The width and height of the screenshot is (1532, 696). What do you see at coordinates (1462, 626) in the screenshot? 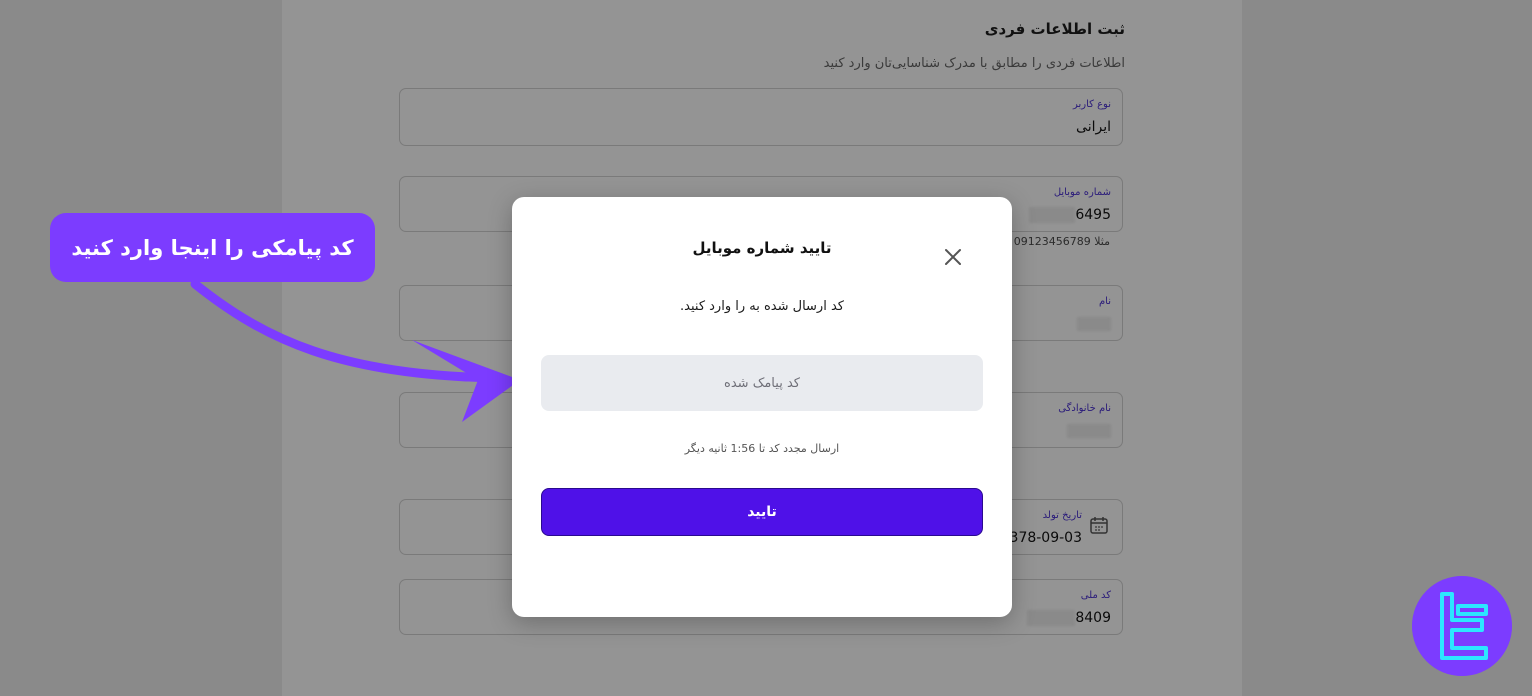
I see `brand-logo` at bounding box center [1462, 626].